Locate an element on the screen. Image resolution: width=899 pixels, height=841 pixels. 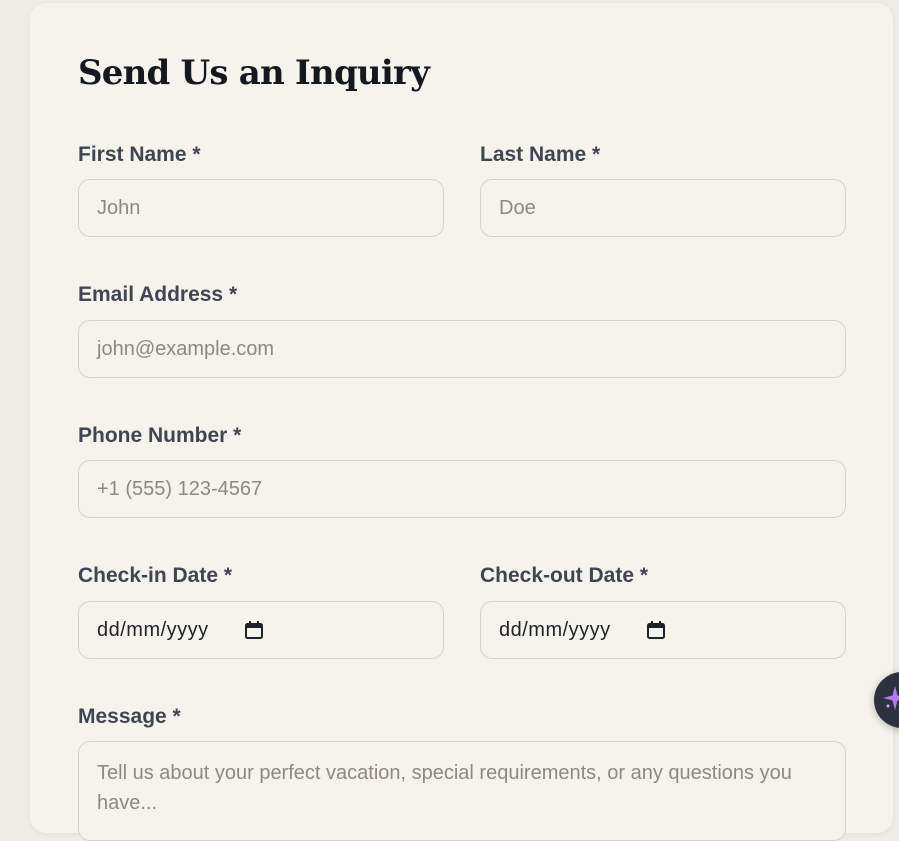
check-out-date-placeholder: dd/mm/yyyy is located at coordinates (555, 629).